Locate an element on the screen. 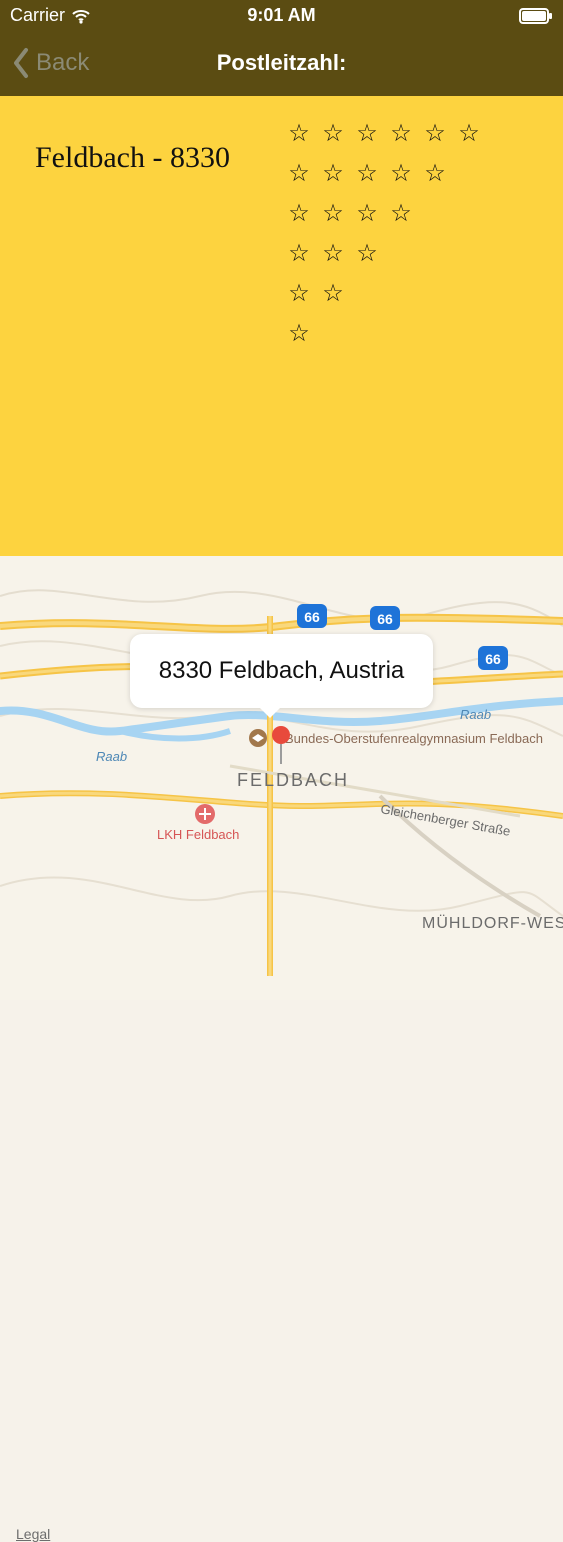 Image resolution: width=563 pixels, height=1542 pixels. hospital-label: LKH Feldbach is located at coordinates (198, 834).